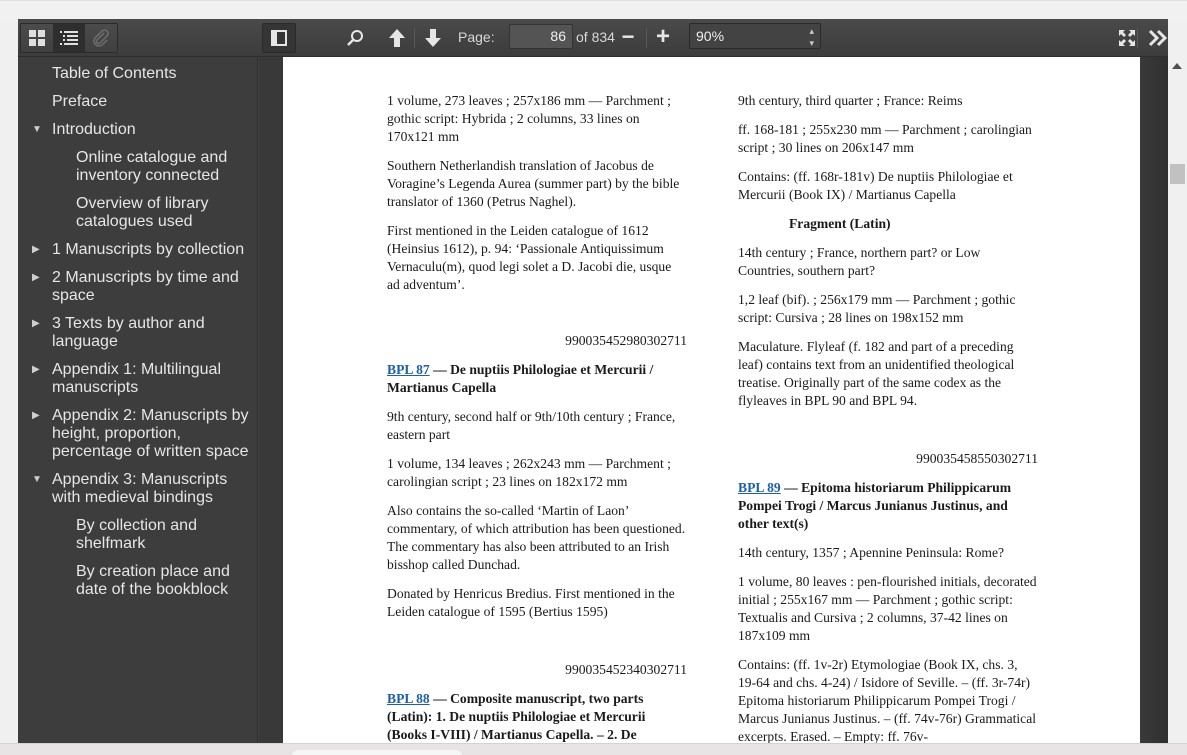 This screenshot has height=755, width=1187. I want to click on outline-item-label: Online catalogue and inventory connected, so click(152, 166).